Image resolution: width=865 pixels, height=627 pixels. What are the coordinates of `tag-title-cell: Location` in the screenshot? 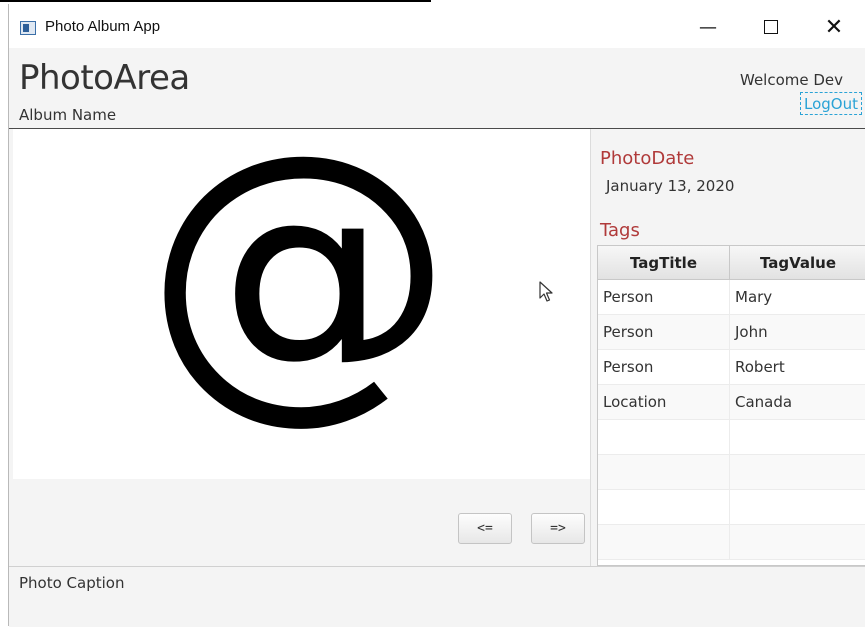 It's located at (664, 402).